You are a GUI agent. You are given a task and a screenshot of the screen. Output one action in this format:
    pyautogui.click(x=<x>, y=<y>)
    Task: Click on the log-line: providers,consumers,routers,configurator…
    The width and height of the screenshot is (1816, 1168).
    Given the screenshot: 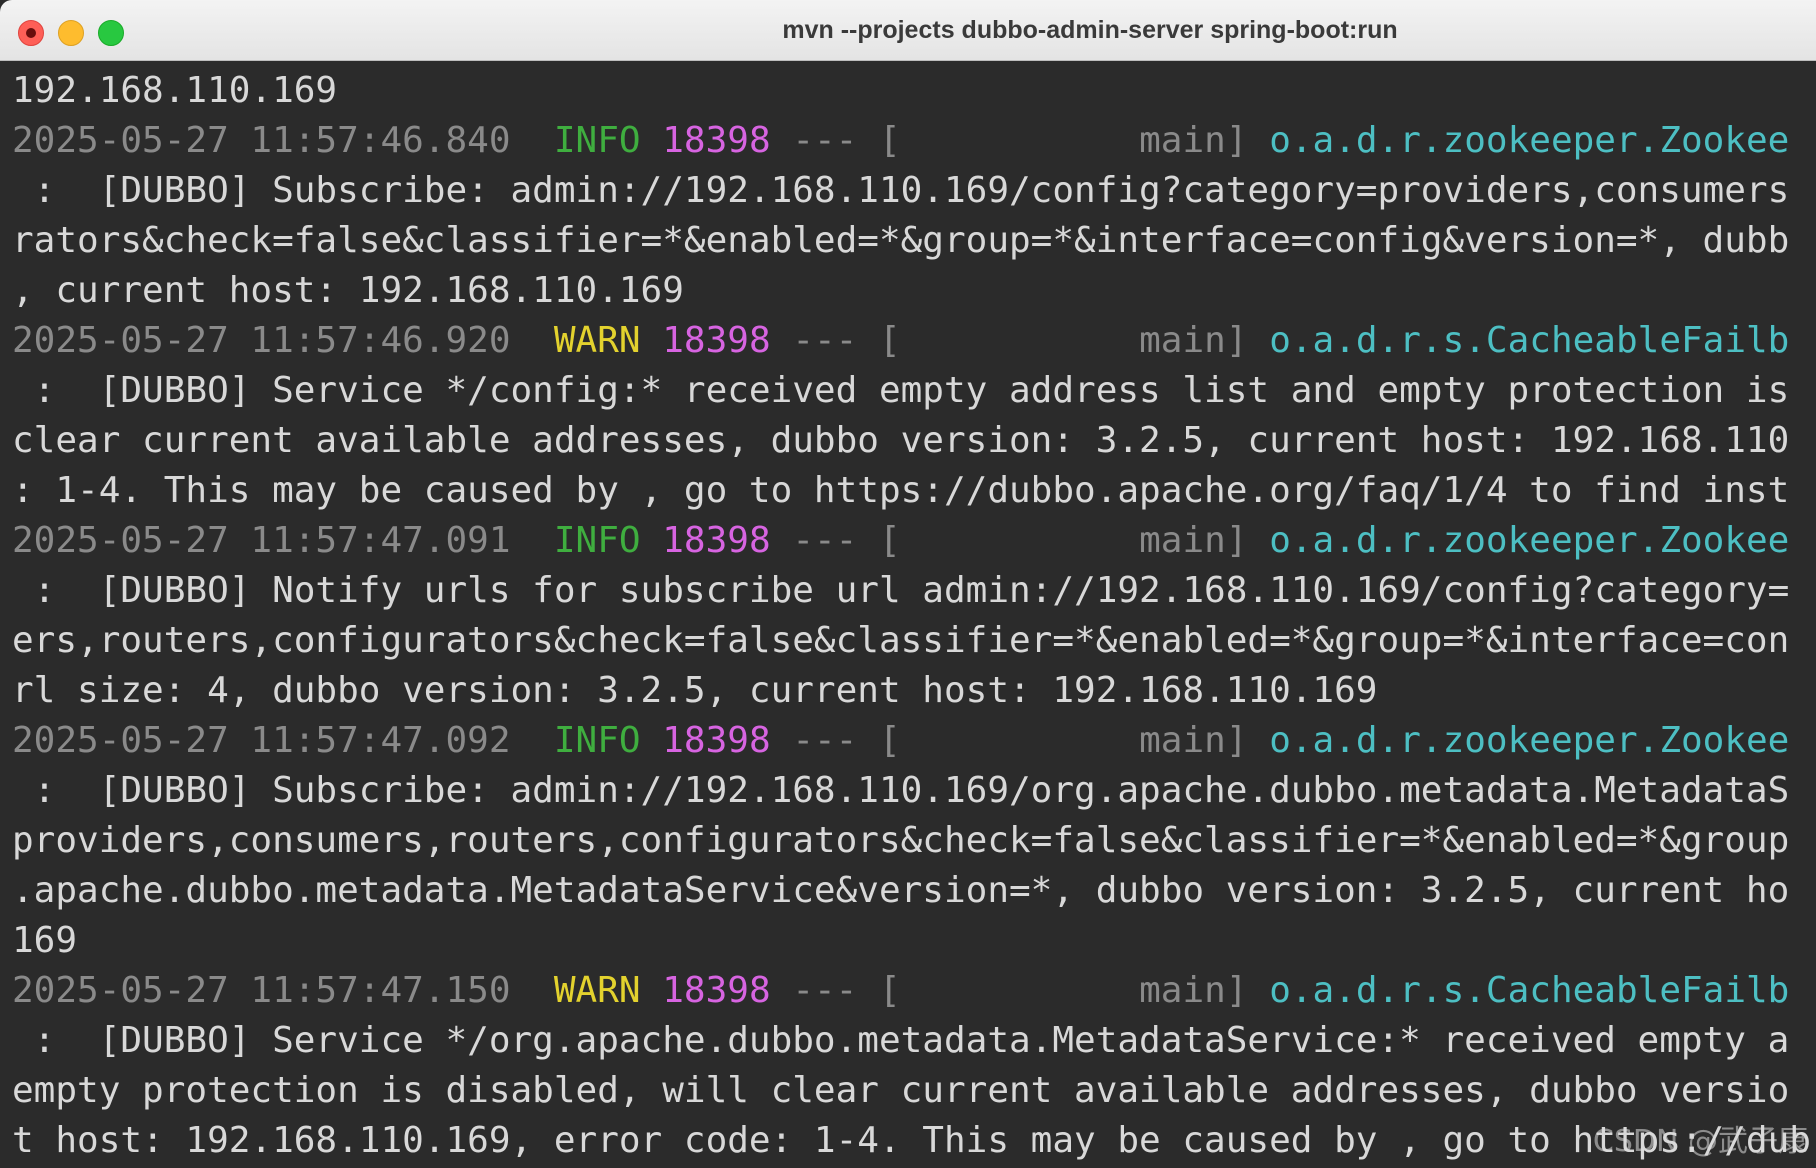 What is the action you would take?
    pyautogui.click(x=901, y=840)
    